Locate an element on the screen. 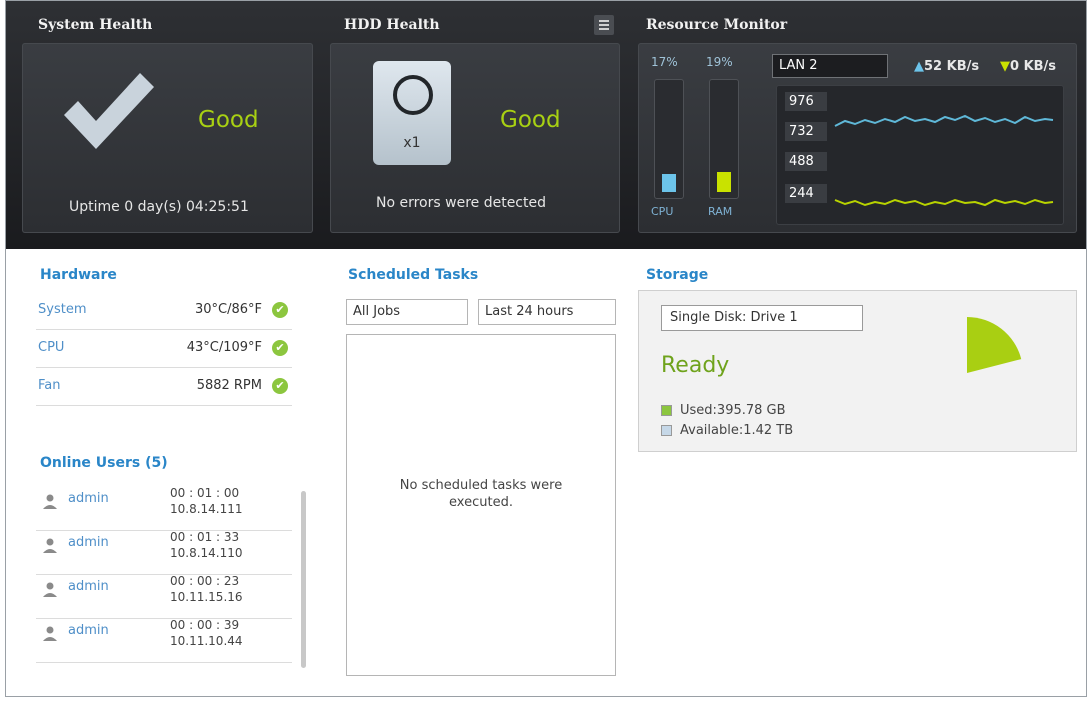 This screenshot has width=1092, height=701. tasks-empty-line: executed. is located at coordinates (481, 502).